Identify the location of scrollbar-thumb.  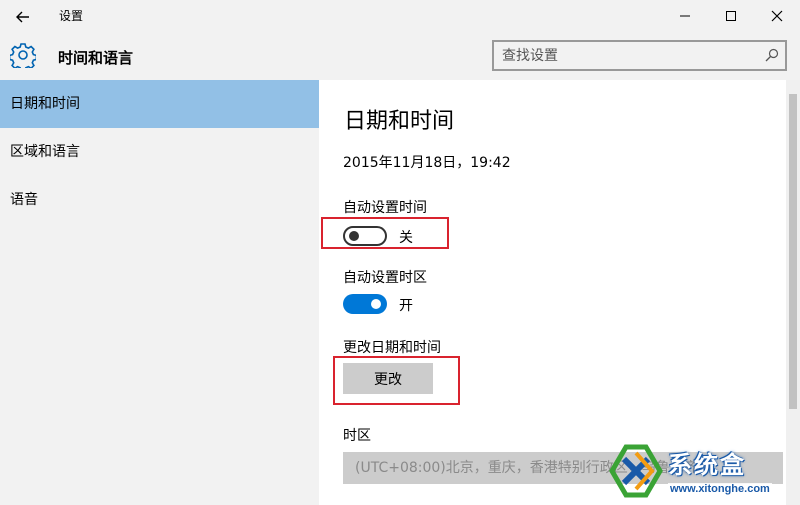
(793, 251).